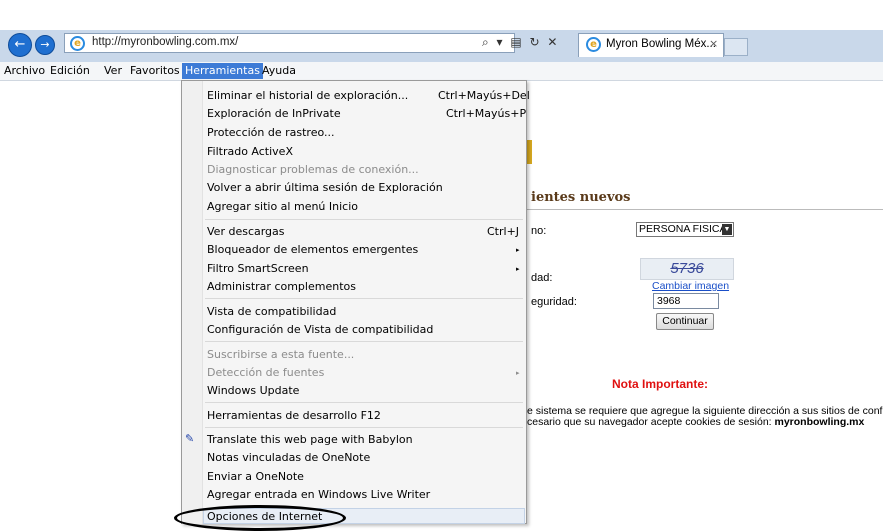 The width and height of the screenshot is (883, 531). What do you see at coordinates (274, 114) in the screenshot?
I see `menu-item-inprivate: Exploración de InPrivate` at bounding box center [274, 114].